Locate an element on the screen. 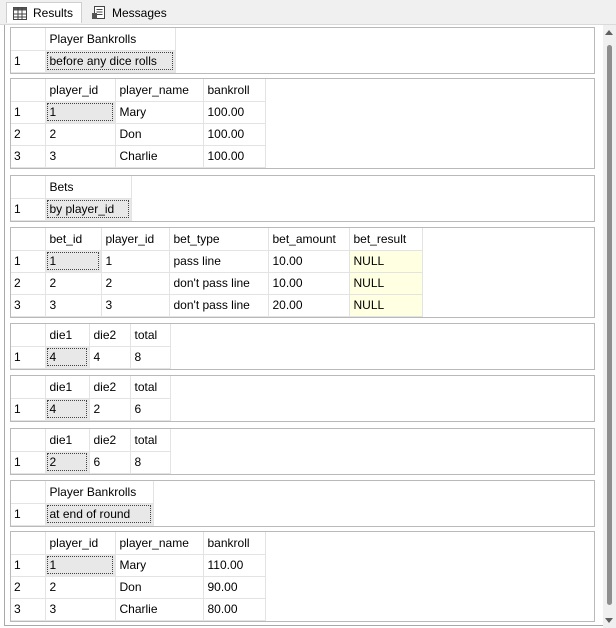 The height and width of the screenshot is (628, 616). table-row: 3 3 Charlie 100.00 is located at coordinates (138, 156).